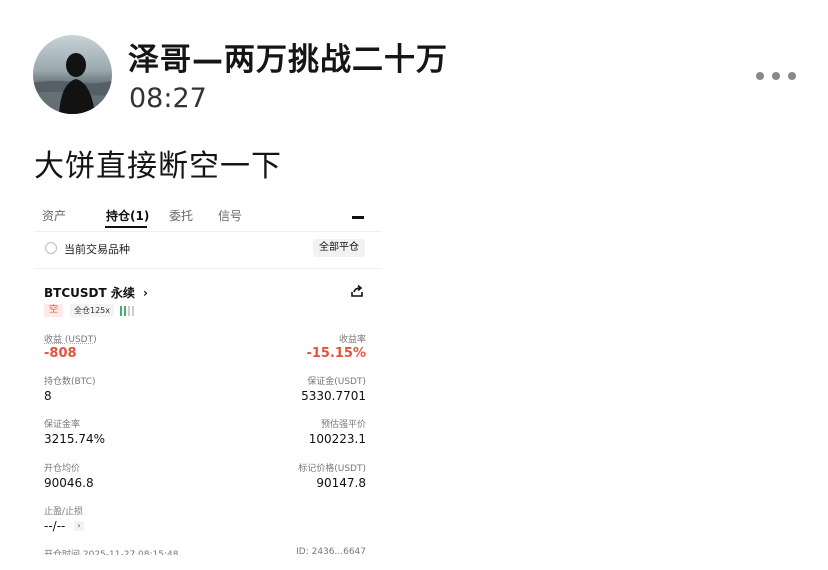 This screenshot has width=828, height=570. Describe the element at coordinates (126, 227) in the screenshot. I see `active-tab-indicator` at that location.